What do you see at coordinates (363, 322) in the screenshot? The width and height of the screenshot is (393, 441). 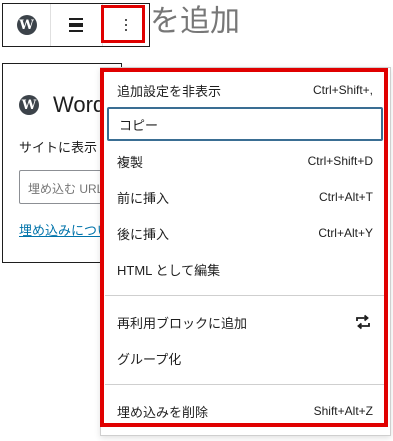 I see `reusable-block-icon` at bounding box center [363, 322].